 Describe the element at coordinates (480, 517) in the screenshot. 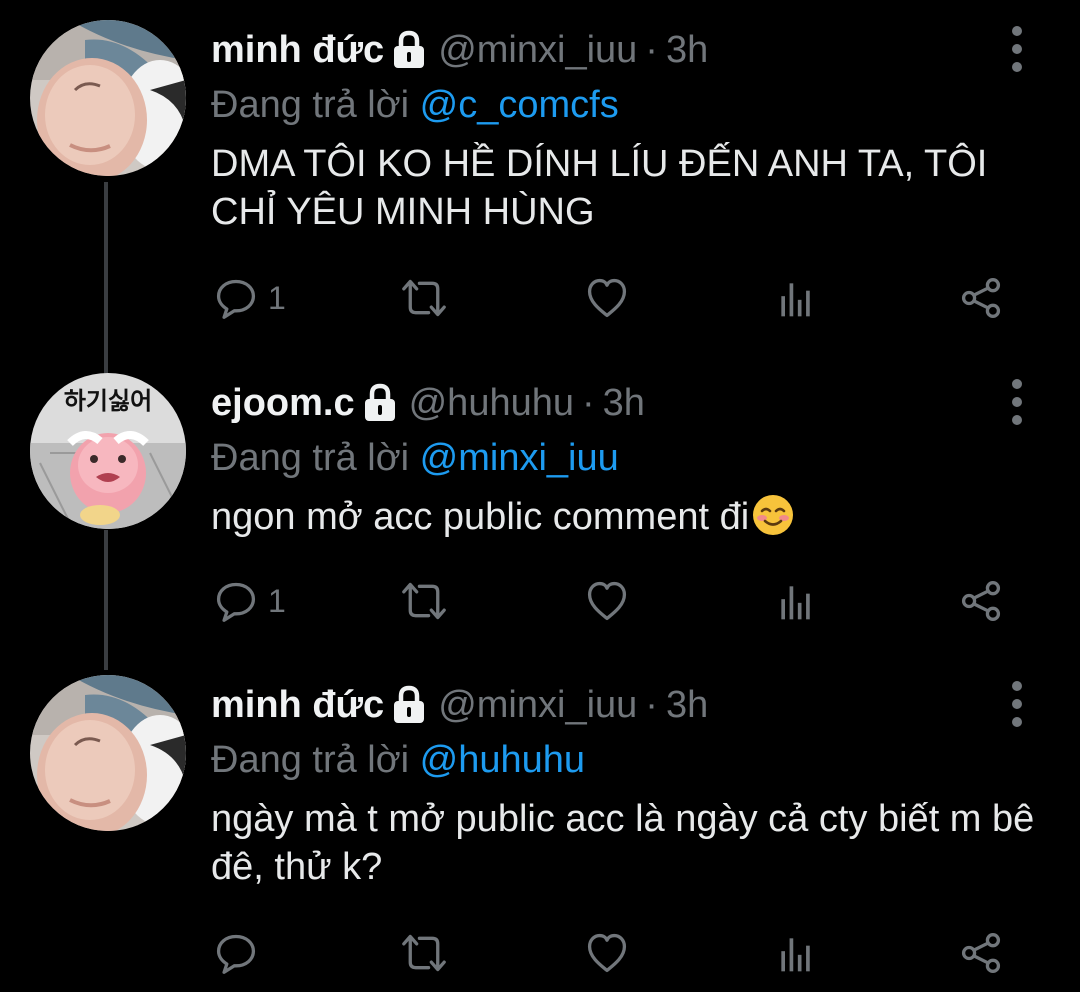

I see `tweet-text: ngon mở acc public comment đi` at that location.